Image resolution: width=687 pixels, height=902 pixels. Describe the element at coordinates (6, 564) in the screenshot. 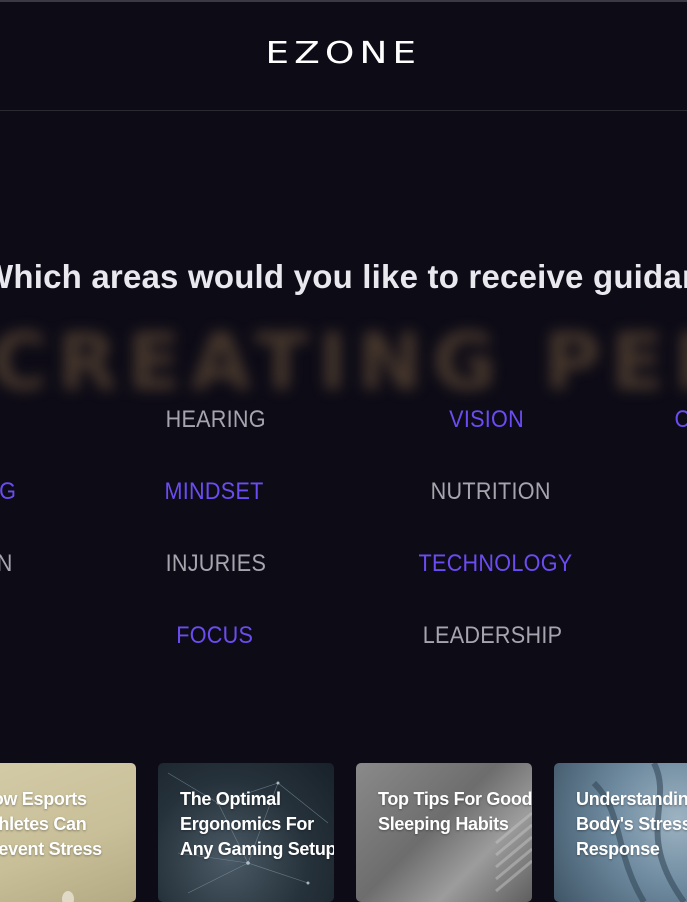

I see `area-option-recreation: RECREATION` at that location.